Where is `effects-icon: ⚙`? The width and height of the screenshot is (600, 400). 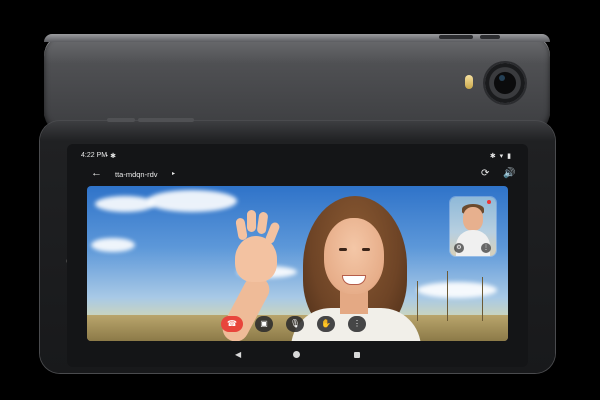
effects-icon: ⚙ is located at coordinates (459, 248).